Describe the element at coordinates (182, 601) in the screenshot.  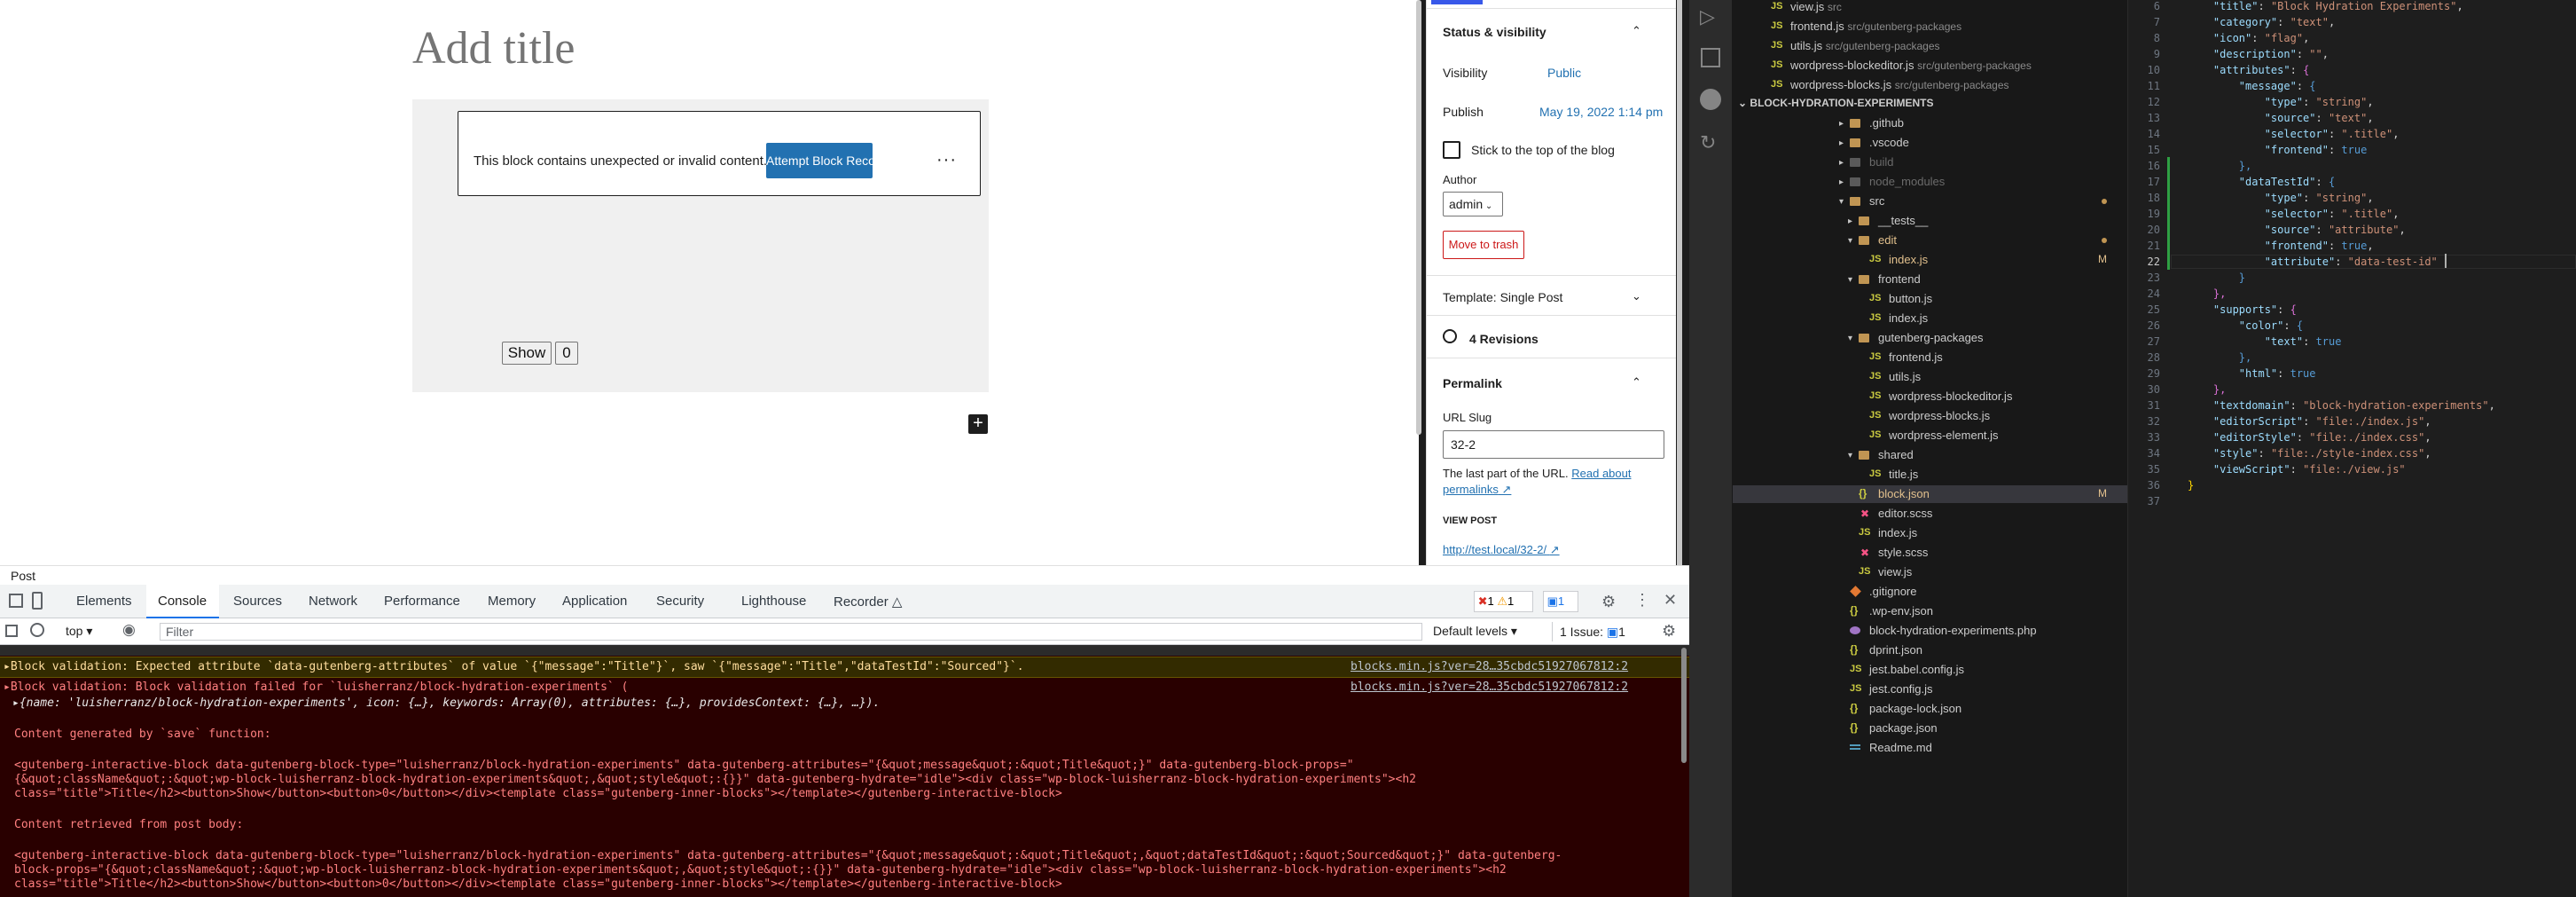
I see `tab-console: Console` at that location.